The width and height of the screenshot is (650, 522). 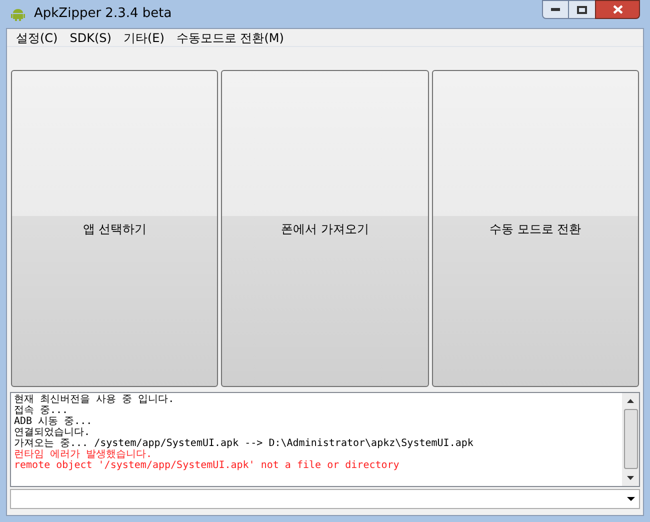 I want to click on dropdown-arrow-icon, so click(x=631, y=499).